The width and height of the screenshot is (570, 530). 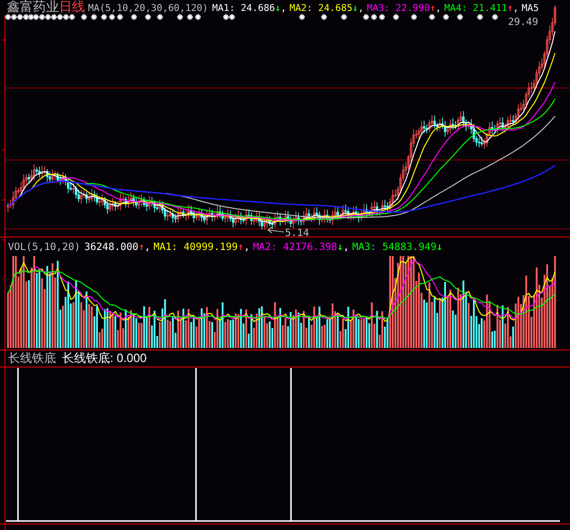 I want to click on indicator-name: MA(5,10,20,30,60,120), so click(x=148, y=9).